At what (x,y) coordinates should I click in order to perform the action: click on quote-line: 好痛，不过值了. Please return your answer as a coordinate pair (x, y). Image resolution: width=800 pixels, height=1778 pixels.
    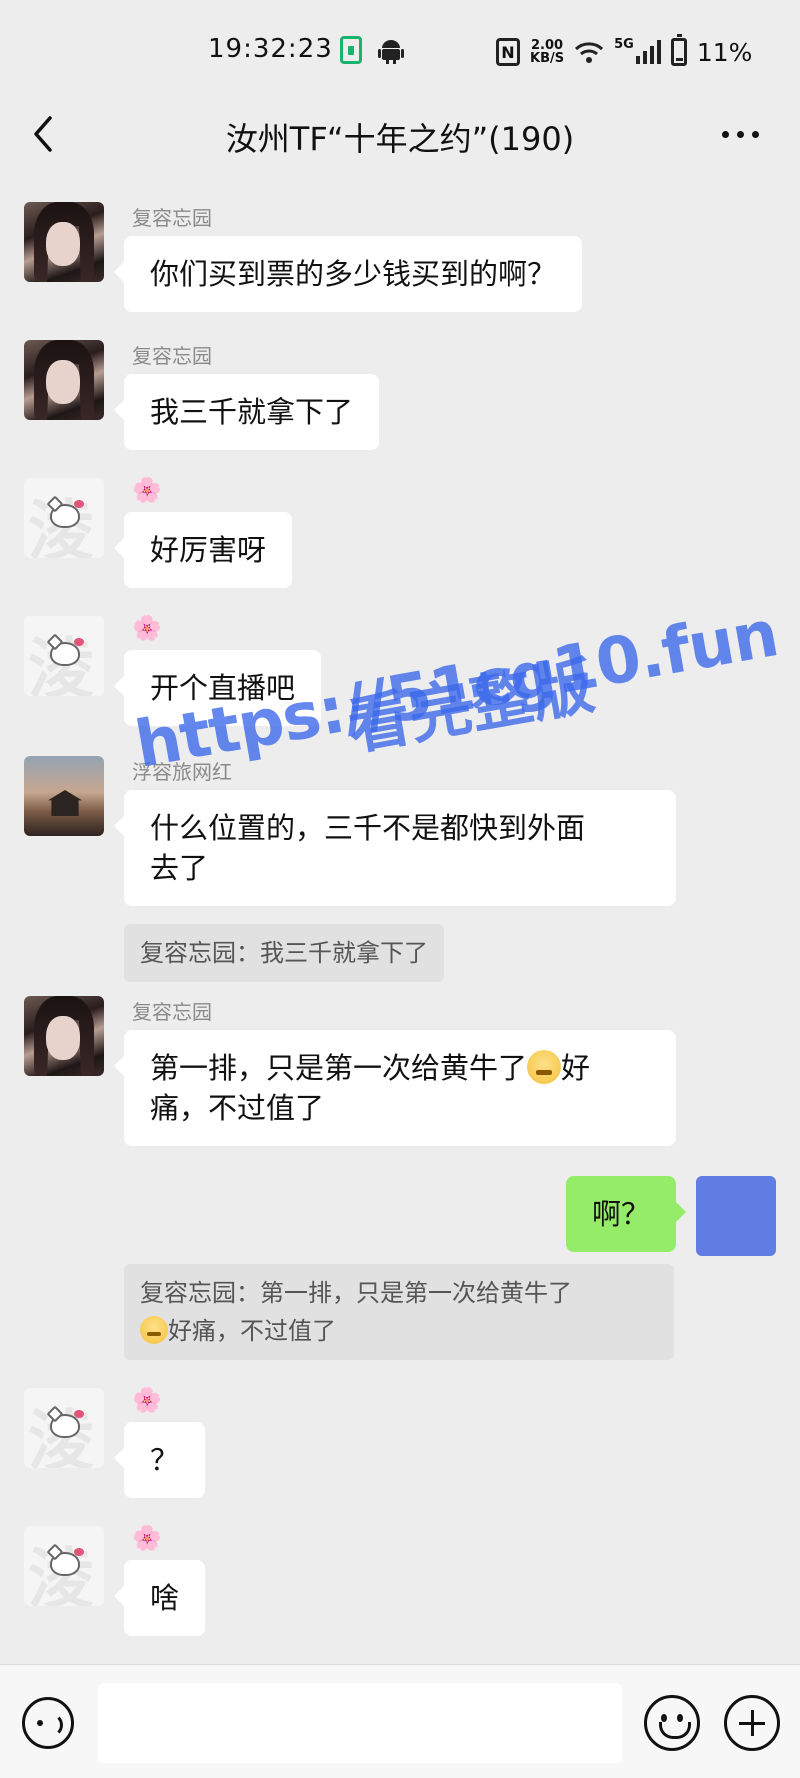
    Looking at the image, I should click on (252, 1331).